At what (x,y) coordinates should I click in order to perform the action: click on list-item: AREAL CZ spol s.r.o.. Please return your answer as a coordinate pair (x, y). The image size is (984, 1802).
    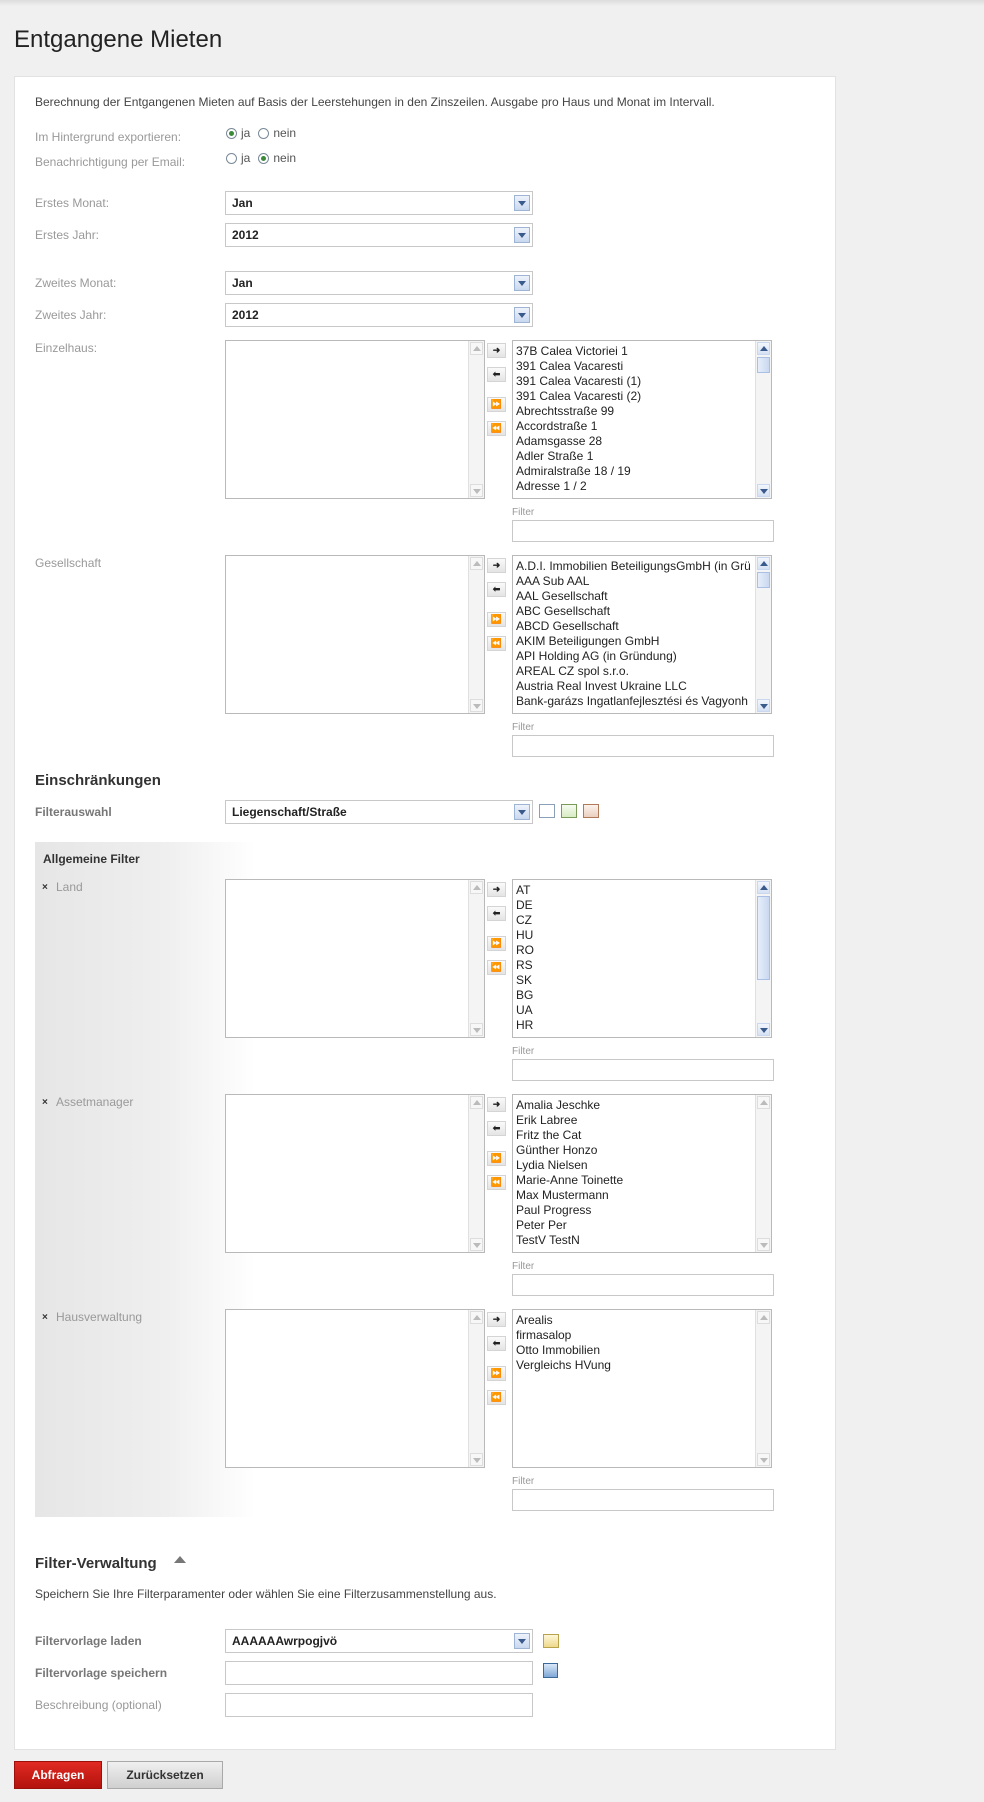
    Looking at the image, I should click on (634, 671).